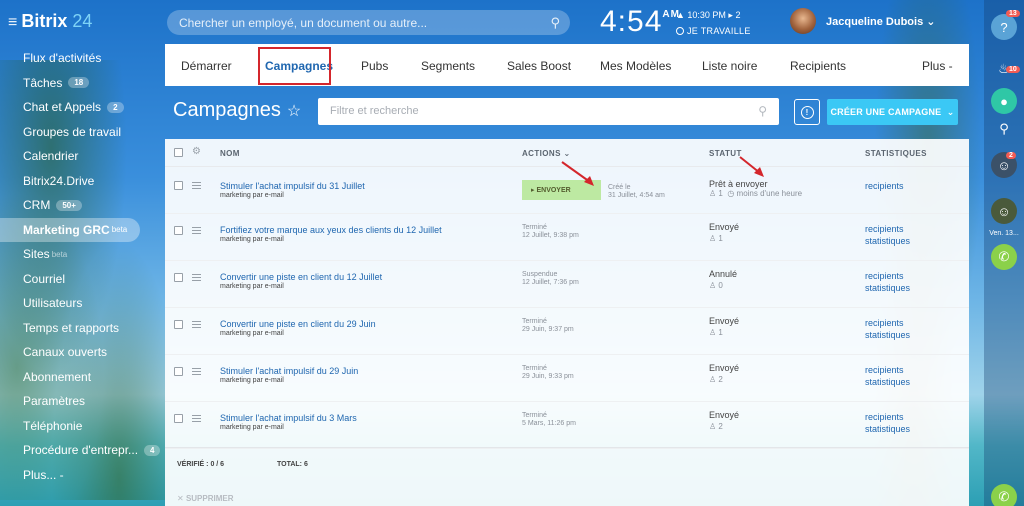 This screenshot has width=1024, height=506. What do you see at coordinates (374, 66) in the screenshot?
I see `tab-pubs: Pubs` at bounding box center [374, 66].